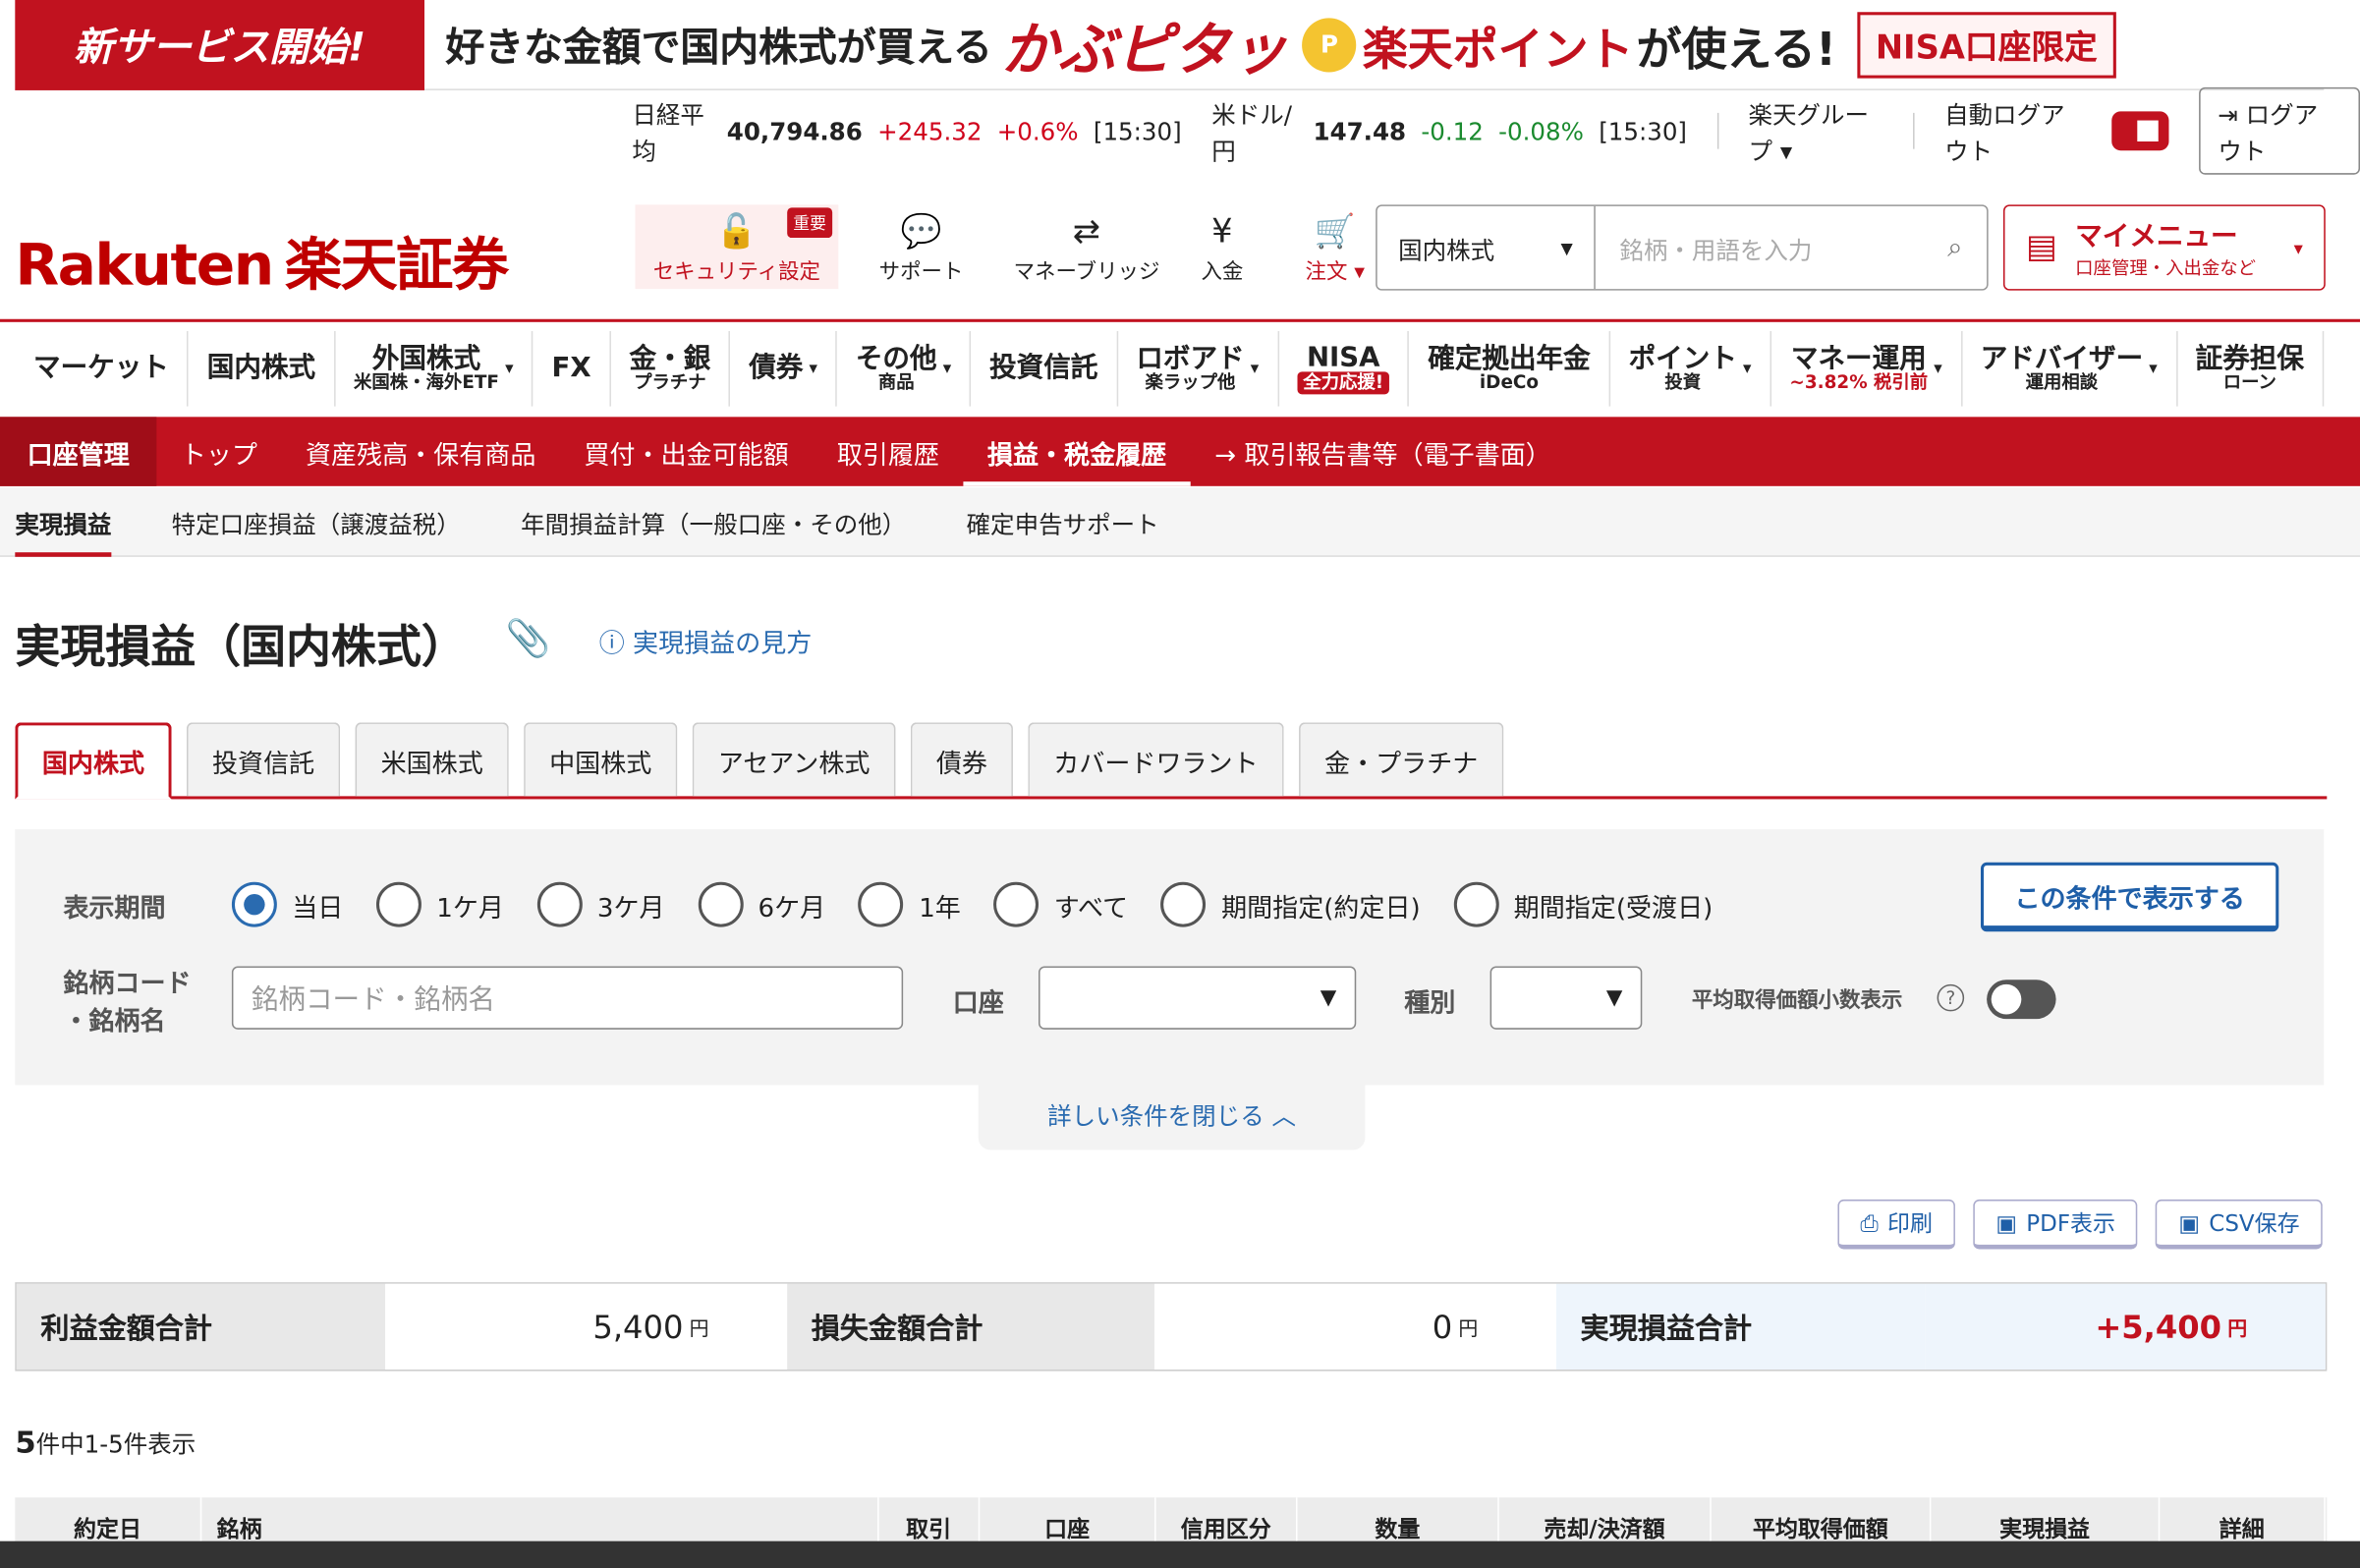  I want to click on period-radio: 1年, so click(909, 904).